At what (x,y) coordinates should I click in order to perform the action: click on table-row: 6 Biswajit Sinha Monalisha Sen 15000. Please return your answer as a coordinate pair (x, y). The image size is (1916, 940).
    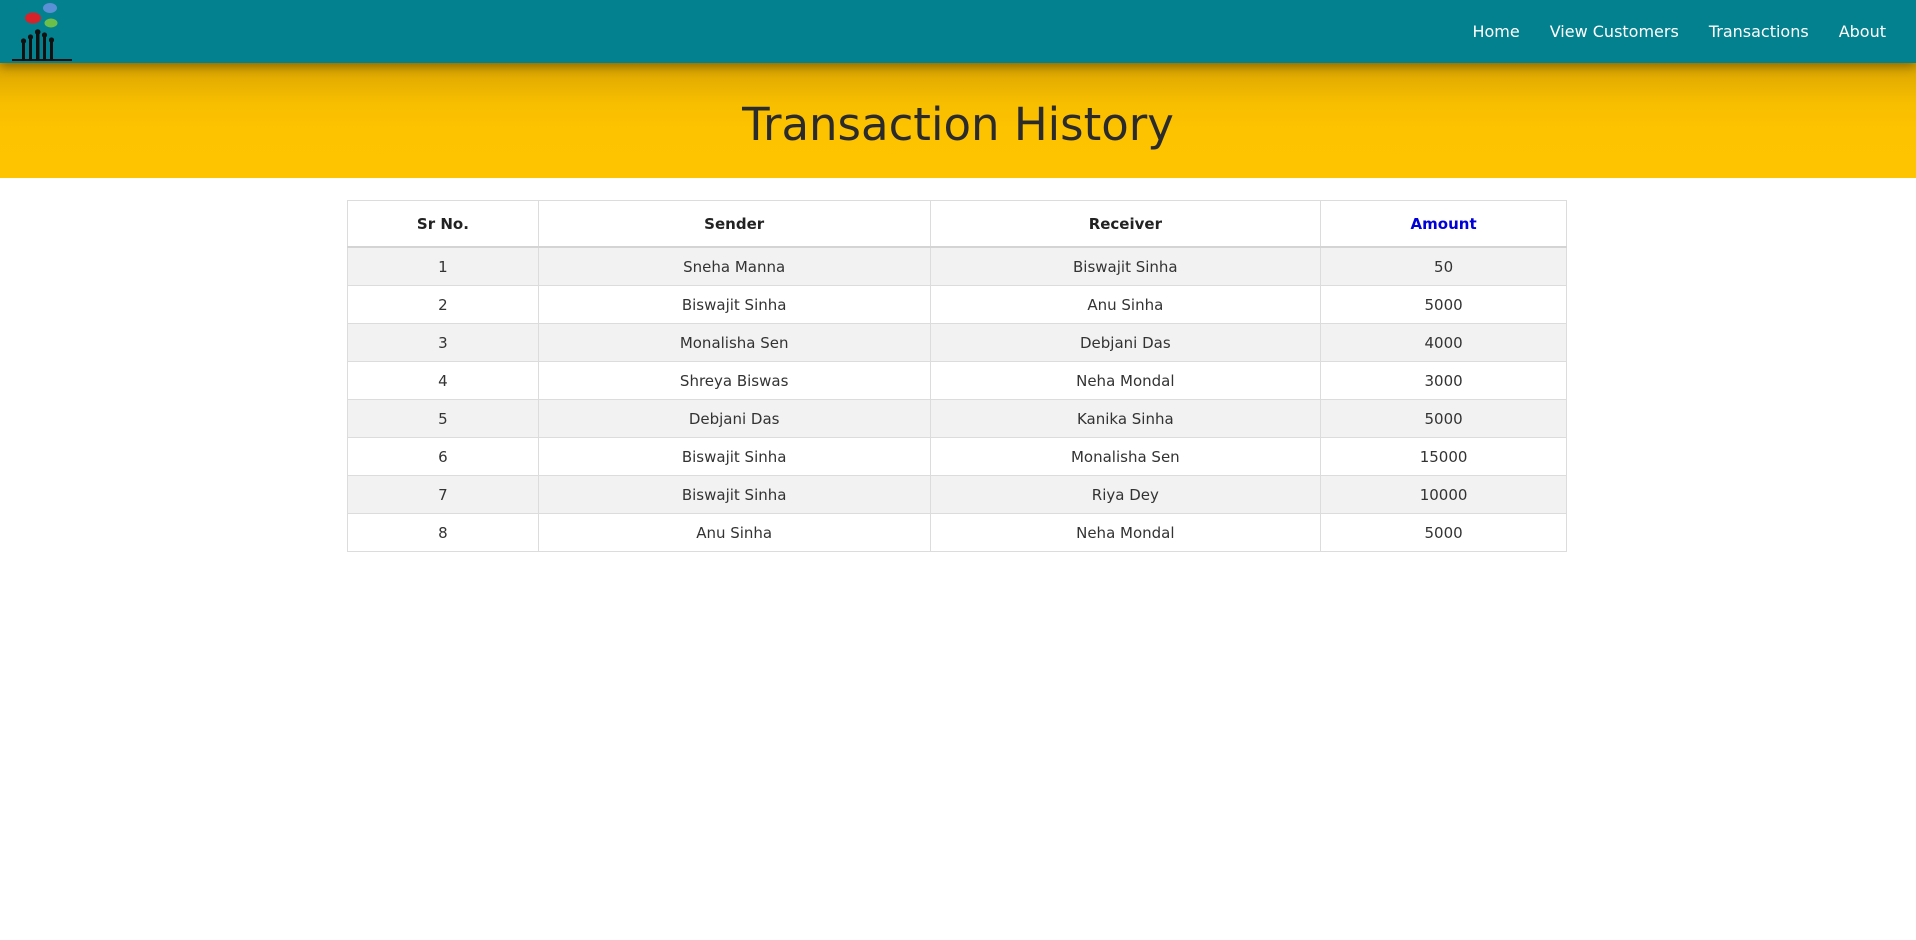
    Looking at the image, I should click on (957, 456).